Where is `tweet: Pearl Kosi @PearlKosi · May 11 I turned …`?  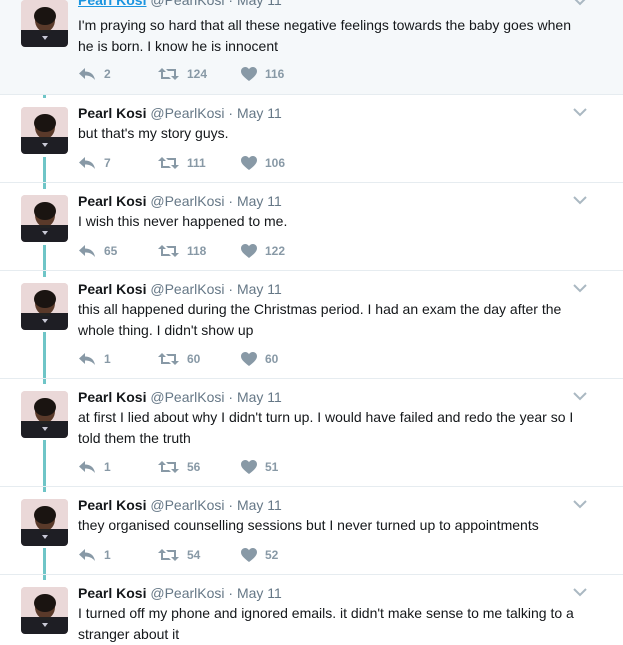 tweet: Pearl Kosi @PearlKosi · May 11 I turned … is located at coordinates (311, 608).